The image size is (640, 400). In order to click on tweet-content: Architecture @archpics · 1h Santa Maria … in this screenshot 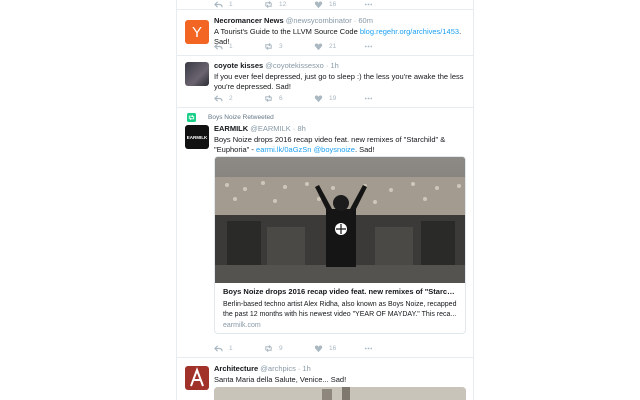, I will do `click(339, 374)`.